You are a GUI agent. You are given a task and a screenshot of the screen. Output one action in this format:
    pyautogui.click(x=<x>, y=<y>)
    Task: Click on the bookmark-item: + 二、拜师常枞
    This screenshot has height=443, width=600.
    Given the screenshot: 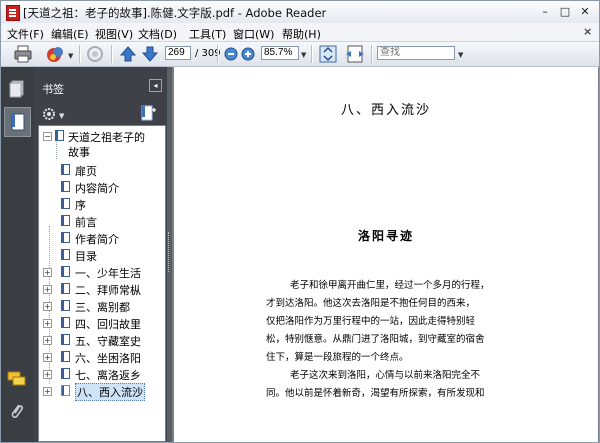 What is the action you would take?
    pyautogui.click(x=102, y=289)
    